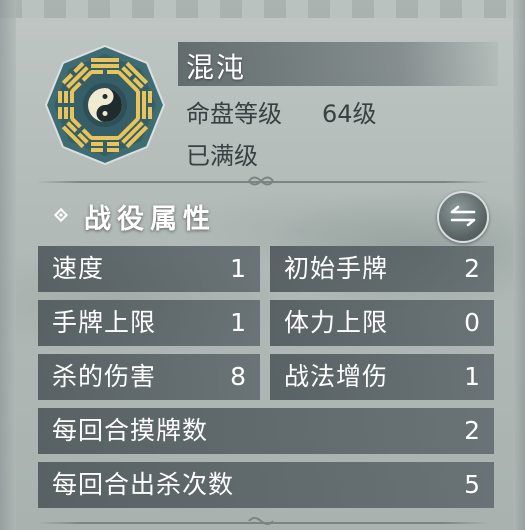 This screenshot has width=525, height=530. Describe the element at coordinates (78, 268) in the screenshot. I see `stat-label: 速度` at that location.